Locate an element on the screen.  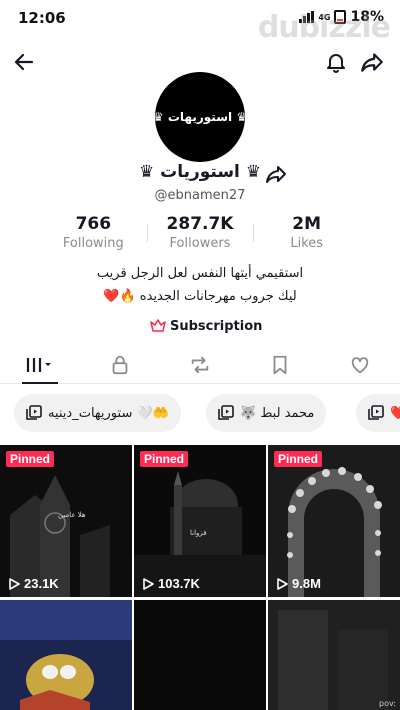
crown-left: ♛ is located at coordinates (159, 117).